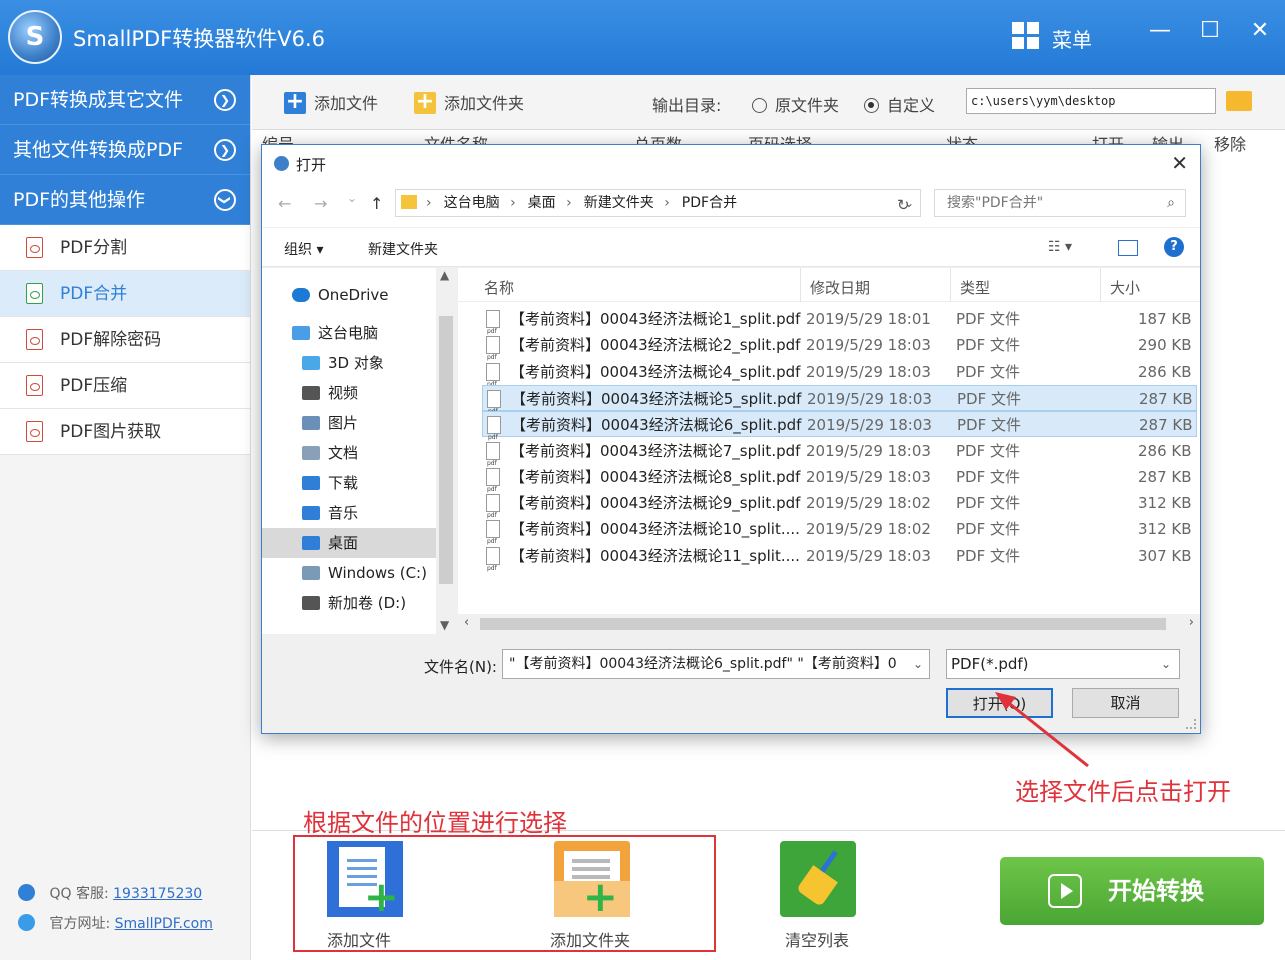  What do you see at coordinates (349, 573) in the screenshot?
I see `nav-item: Windows (C:)` at bounding box center [349, 573].